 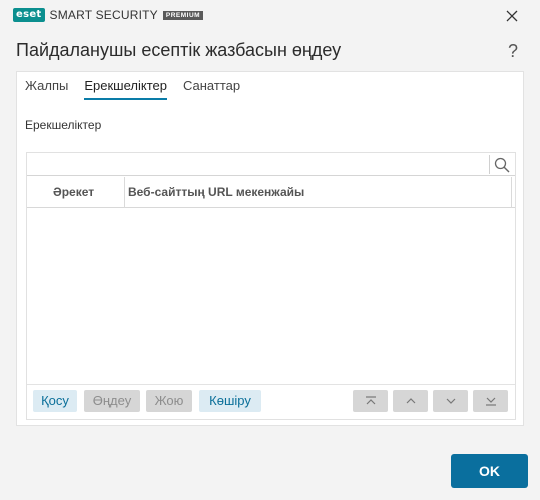 I want to click on logo-badge: eset, so click(x=29, y=15).